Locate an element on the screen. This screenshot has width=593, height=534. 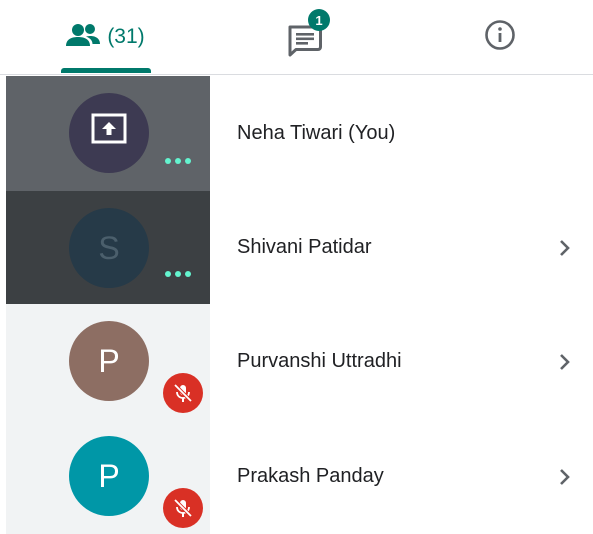
panel-tab-bar: (31) 1 is located at coordinates (296, 37).